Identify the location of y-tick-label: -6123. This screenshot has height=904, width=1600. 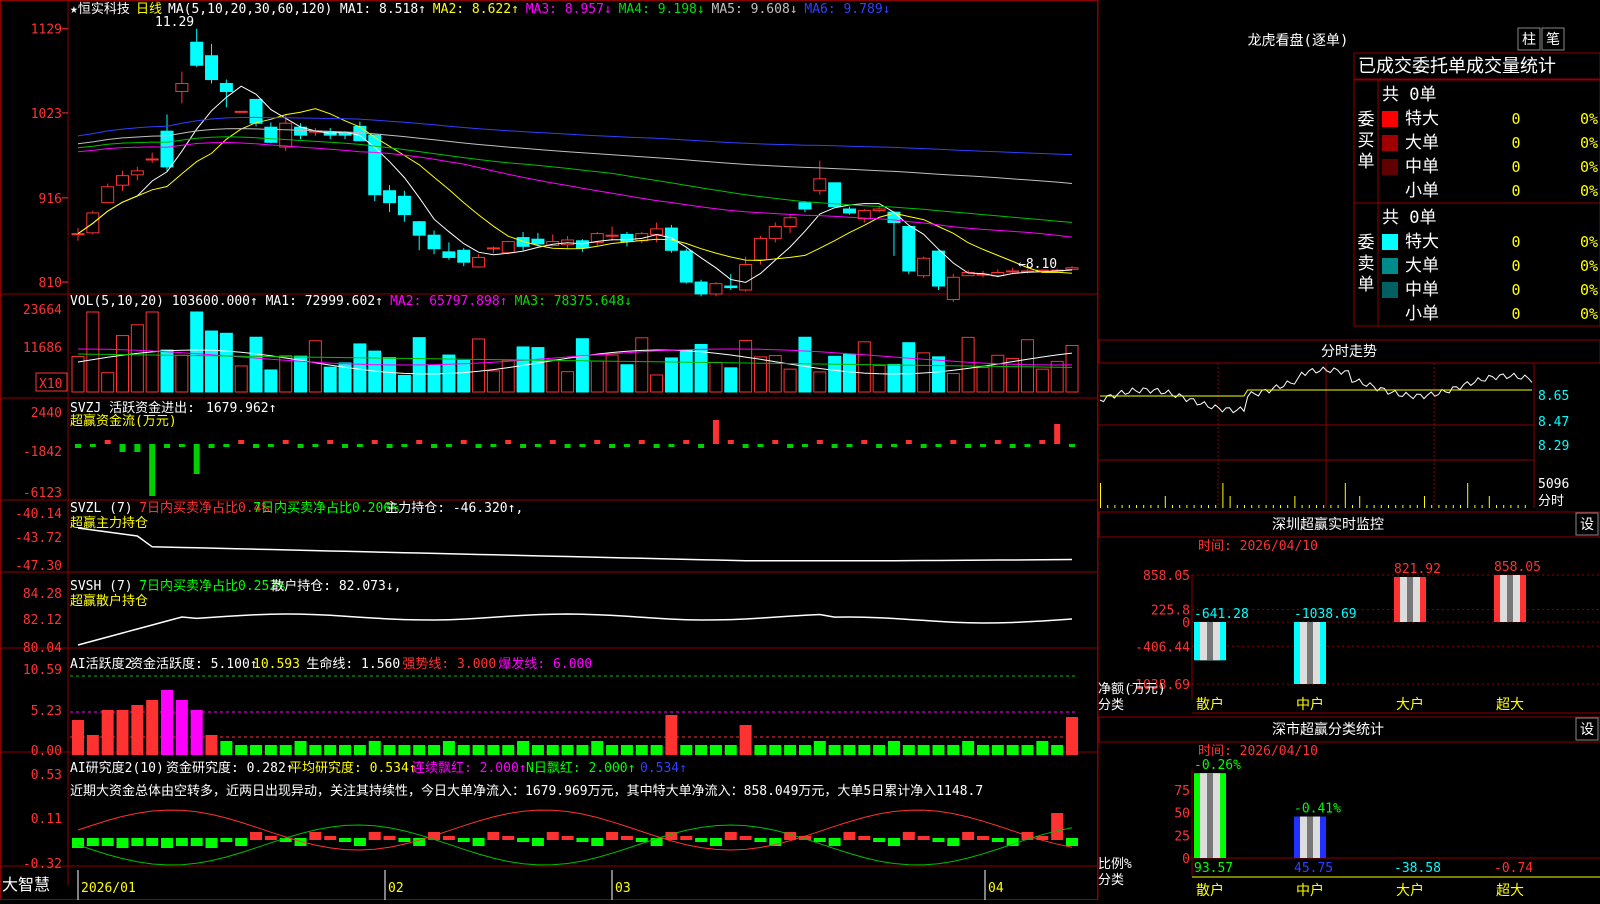
(42, 493).